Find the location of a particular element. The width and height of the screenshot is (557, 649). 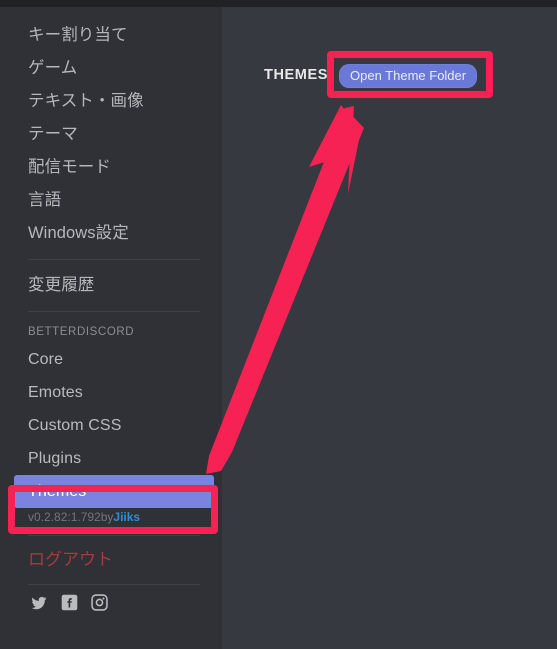

sidebar-item-text-images: テキスト・画像 is located at coordinates (111, 101).